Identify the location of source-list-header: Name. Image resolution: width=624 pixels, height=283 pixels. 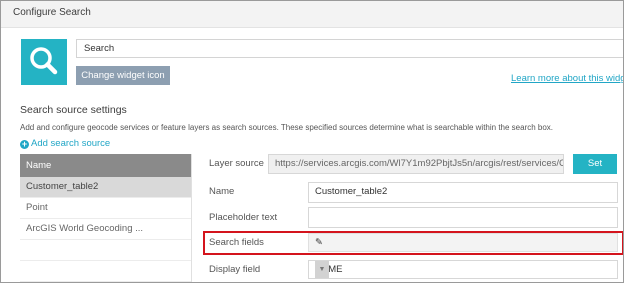
(105, 165).